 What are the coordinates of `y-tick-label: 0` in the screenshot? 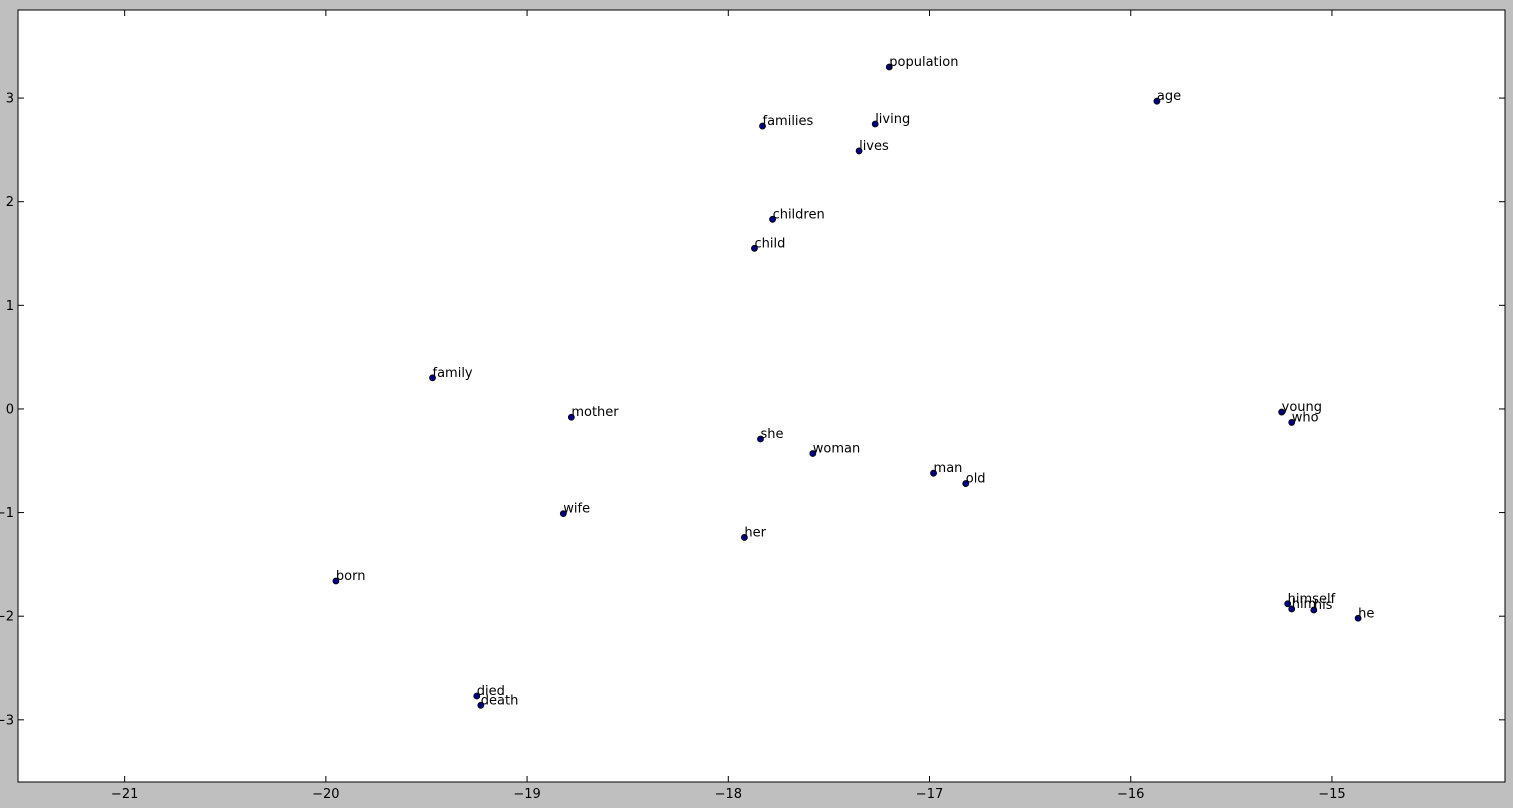 It's located at (10, 409).